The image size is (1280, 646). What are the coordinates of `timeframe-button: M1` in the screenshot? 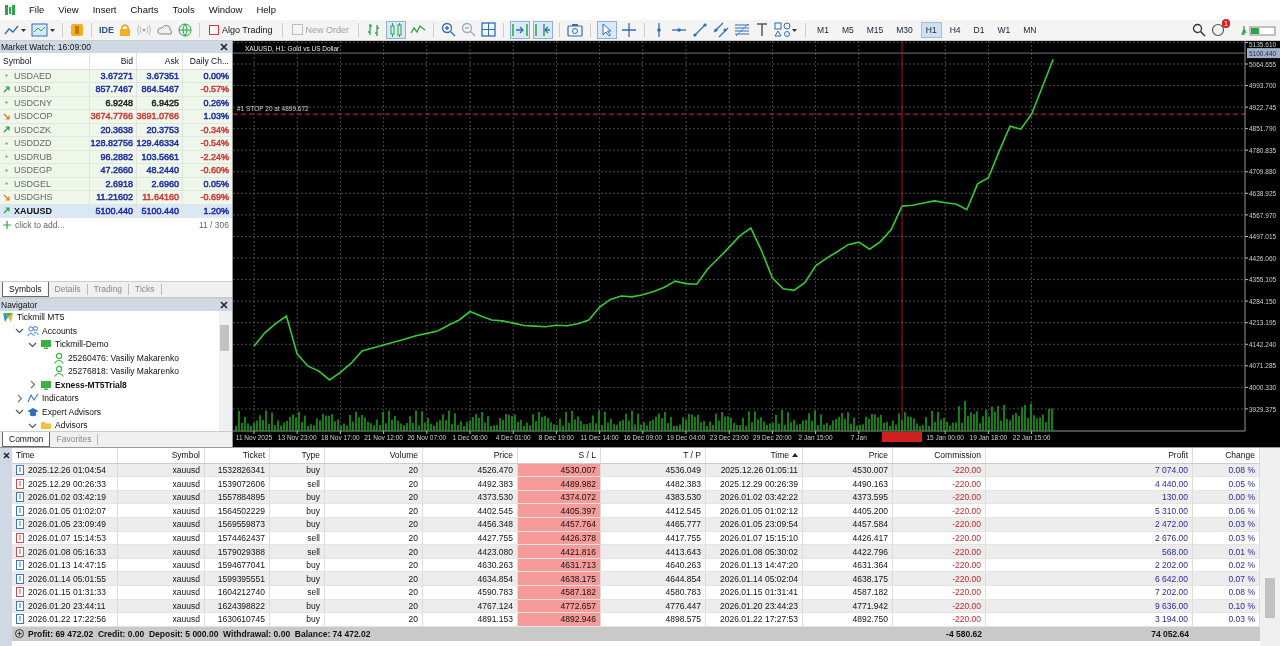 It's located at (823, 29).